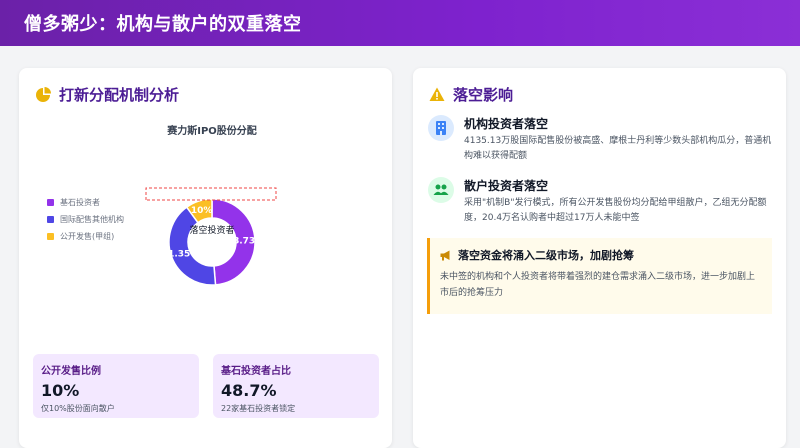 This screenshot has width=800, height=448. What do you see at coordinates (441, 190) in the screenshot?
I see `users-icon` at bounding box center [441, 190].